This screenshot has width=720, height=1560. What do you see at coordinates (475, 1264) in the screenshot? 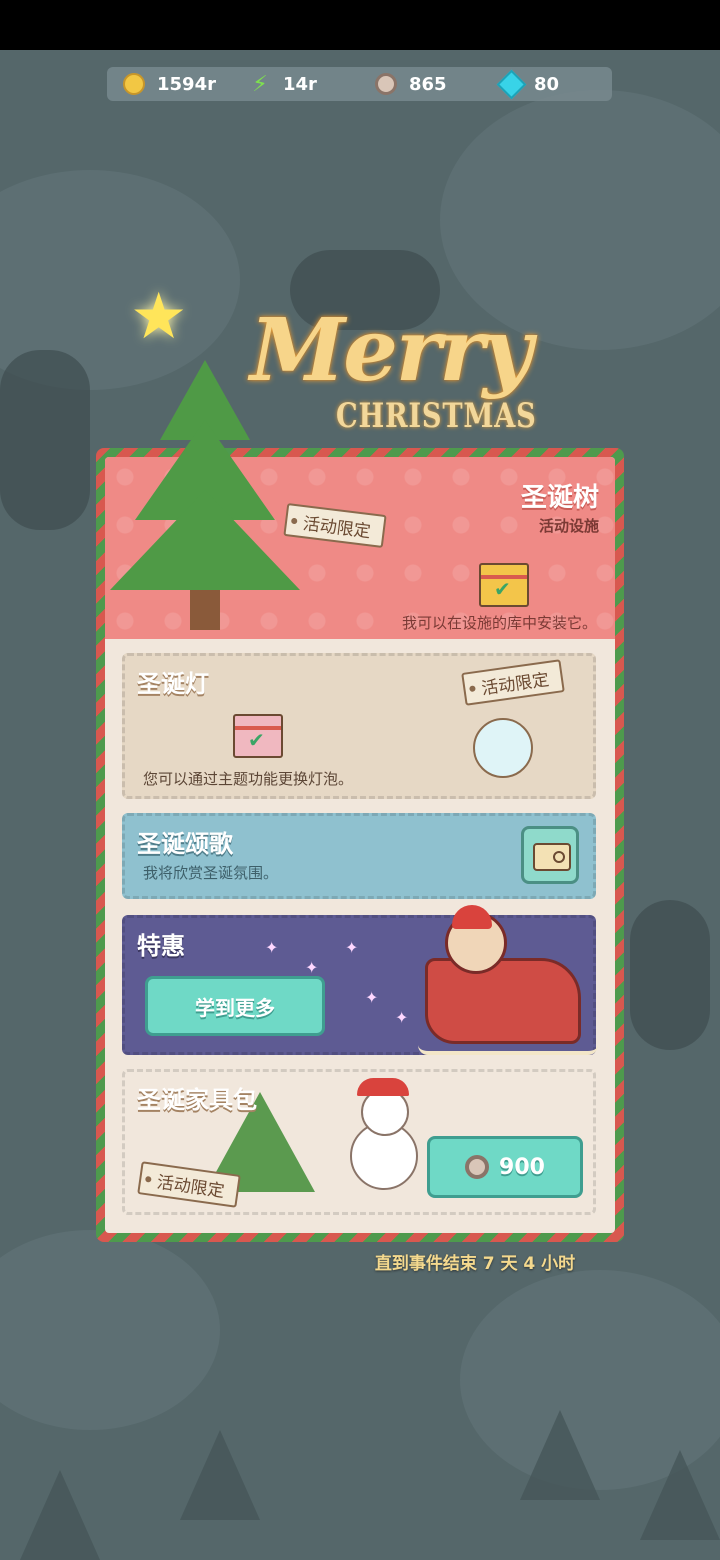
I see `event-countdown: 直到事件结束 7 天 4 小时` at bounding box center [475, 1264].